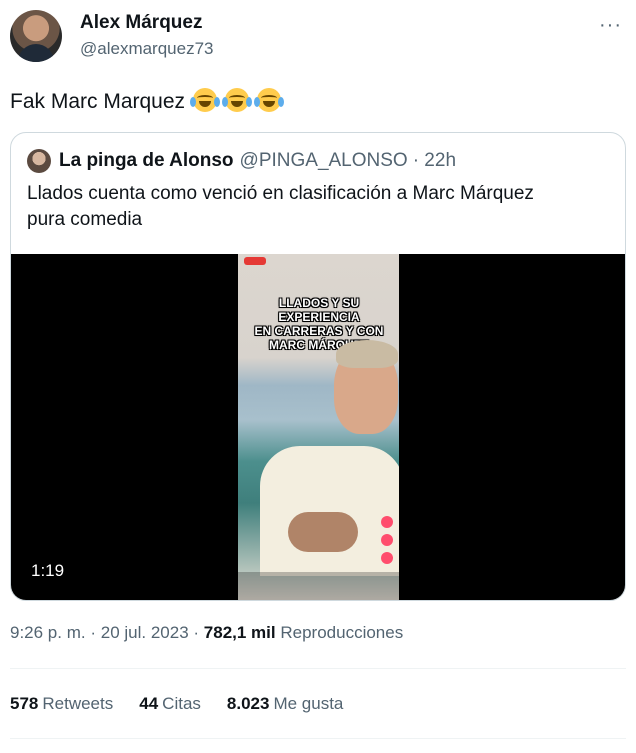  Describe the element at coordinates (147, 23) in the screenshot. I see `author-display-name: Alex Márquez` at that location.